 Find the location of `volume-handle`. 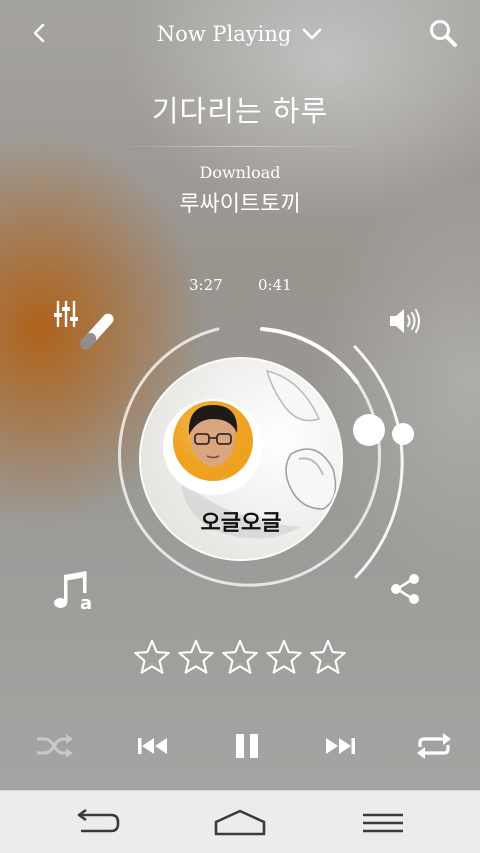

volume-handle is located at coordinates (403, 434).